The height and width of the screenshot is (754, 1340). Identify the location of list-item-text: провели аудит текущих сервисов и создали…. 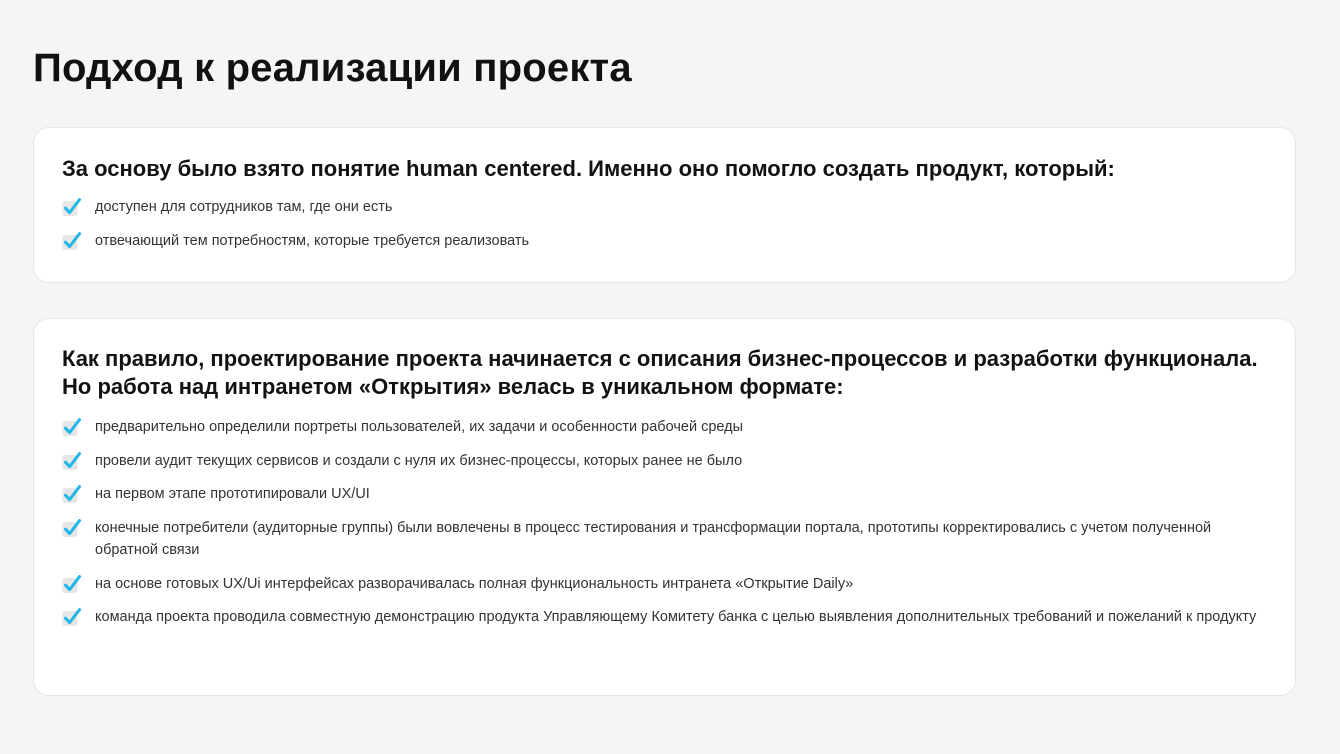
(419, 460).